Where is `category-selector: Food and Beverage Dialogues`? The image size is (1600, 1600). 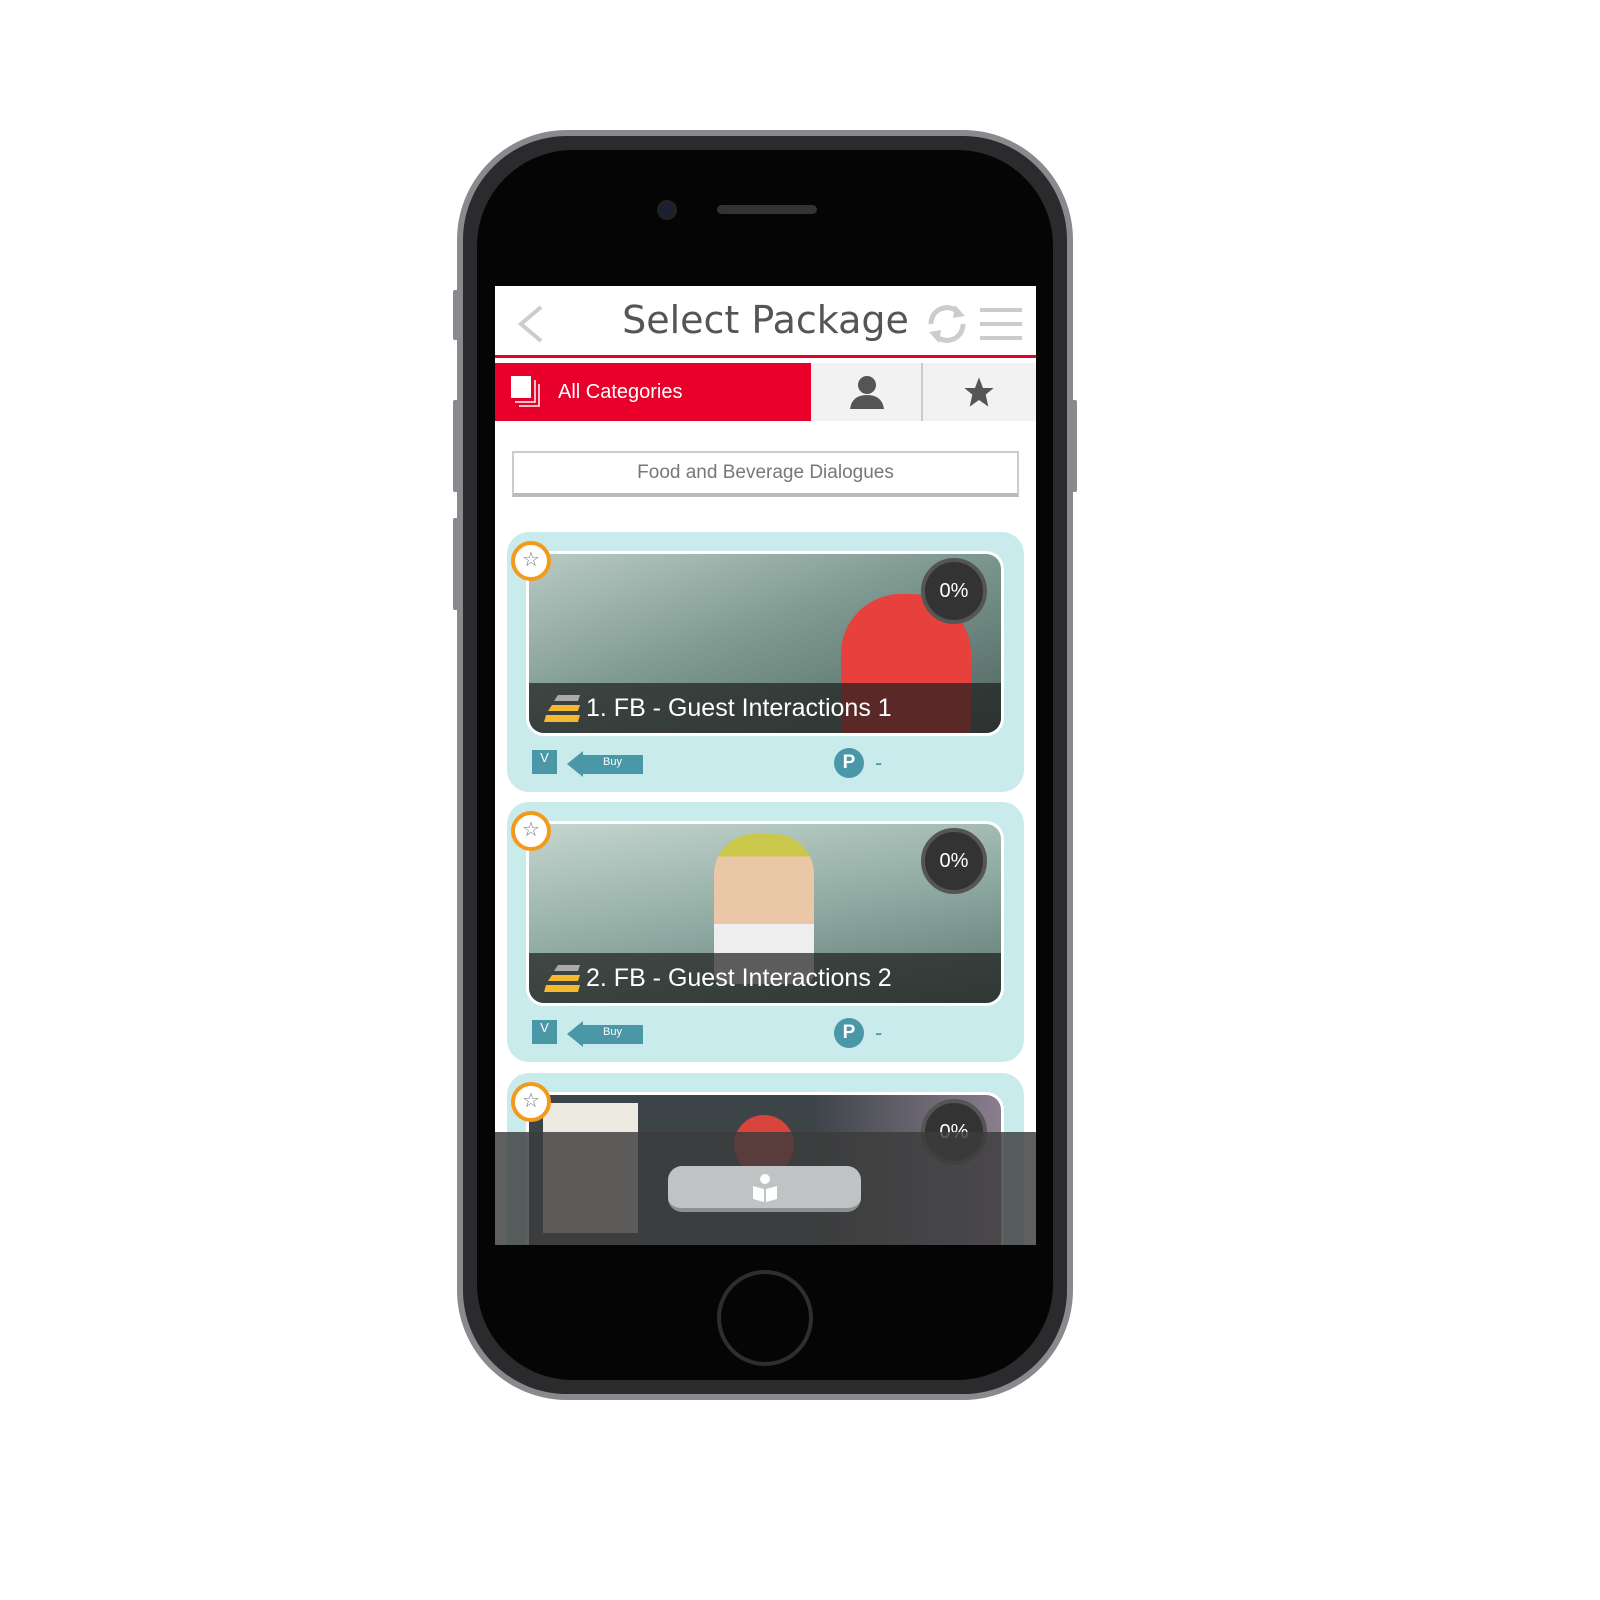
category-selector: Food and Beverage Dialogues is located at coordinates (765, 474).